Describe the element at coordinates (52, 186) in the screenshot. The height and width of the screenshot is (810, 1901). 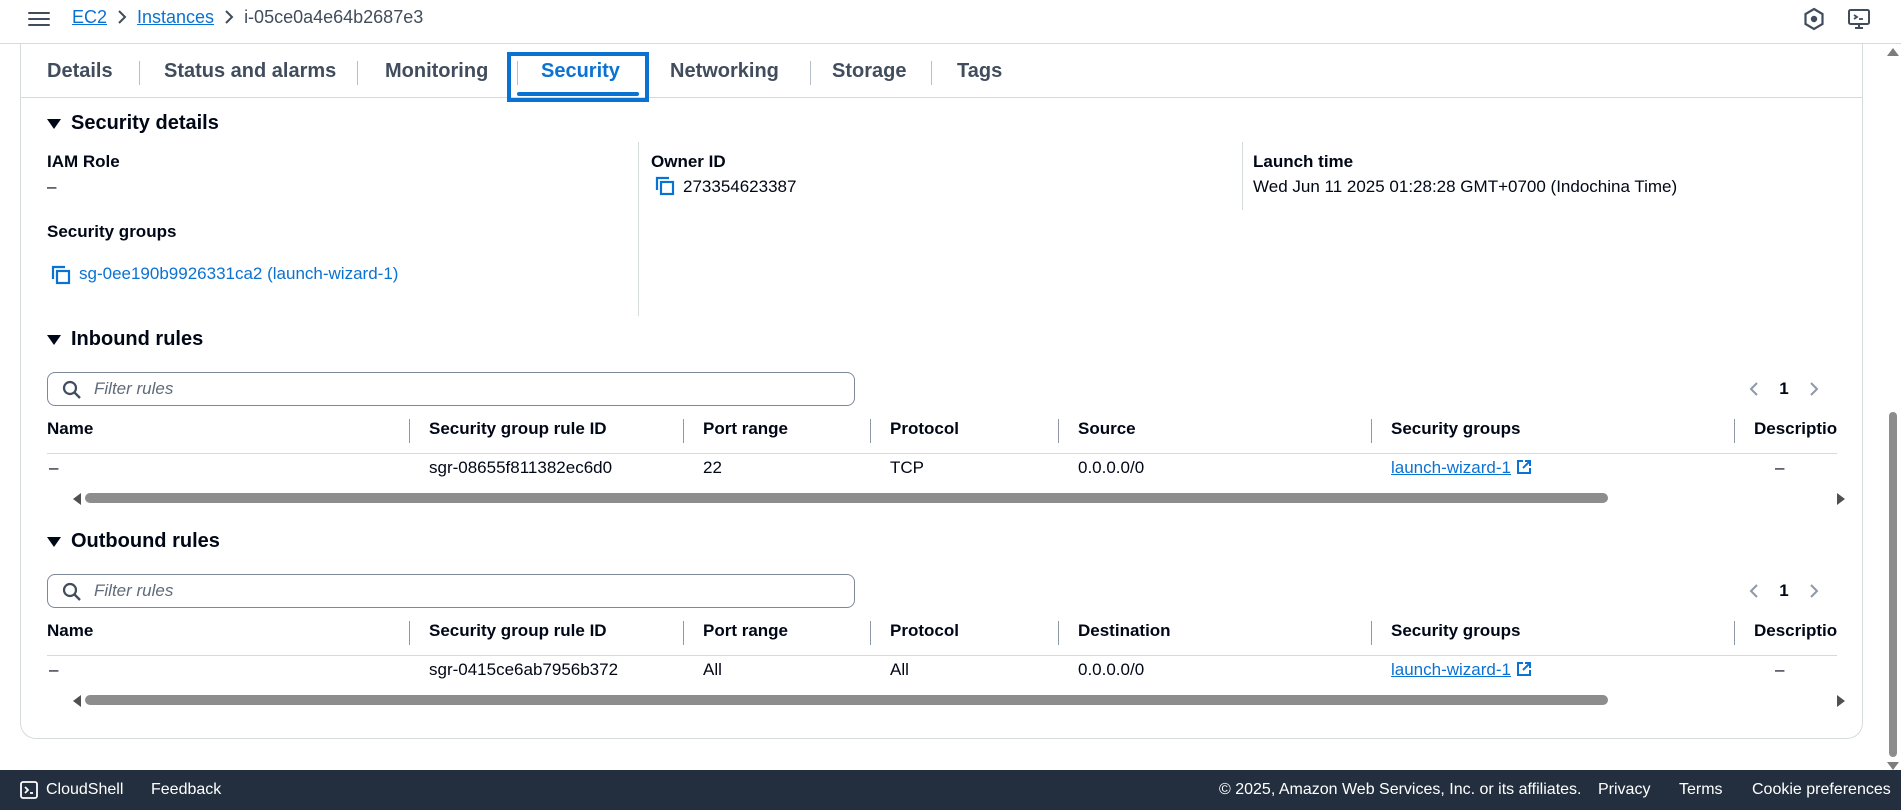
I see `iam-role-value: –` at that location.